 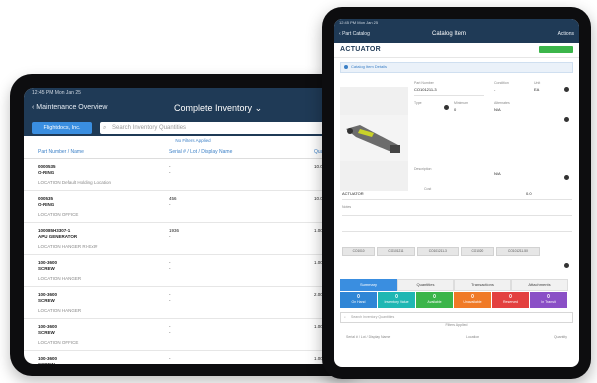 I want to click on summary-tile: 0 Available, so click(x=434, y=300).